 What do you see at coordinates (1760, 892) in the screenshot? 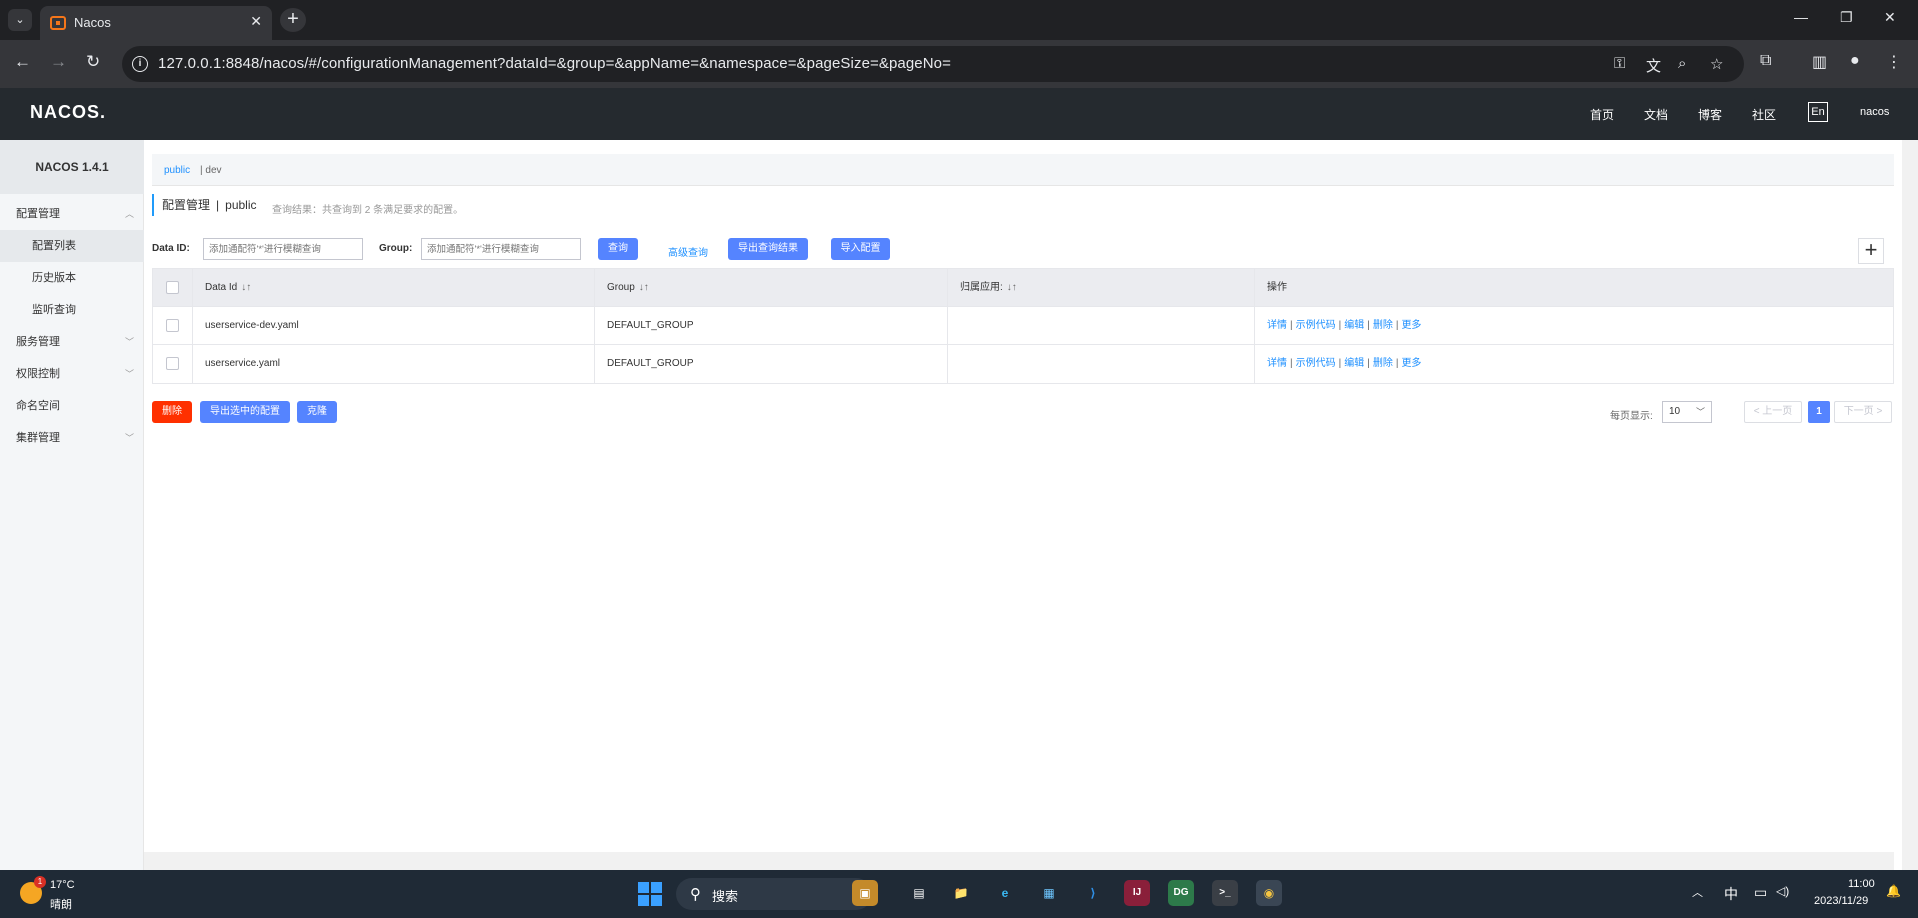
I see `network-icon: ▭` at bounding box center [1760, 892].